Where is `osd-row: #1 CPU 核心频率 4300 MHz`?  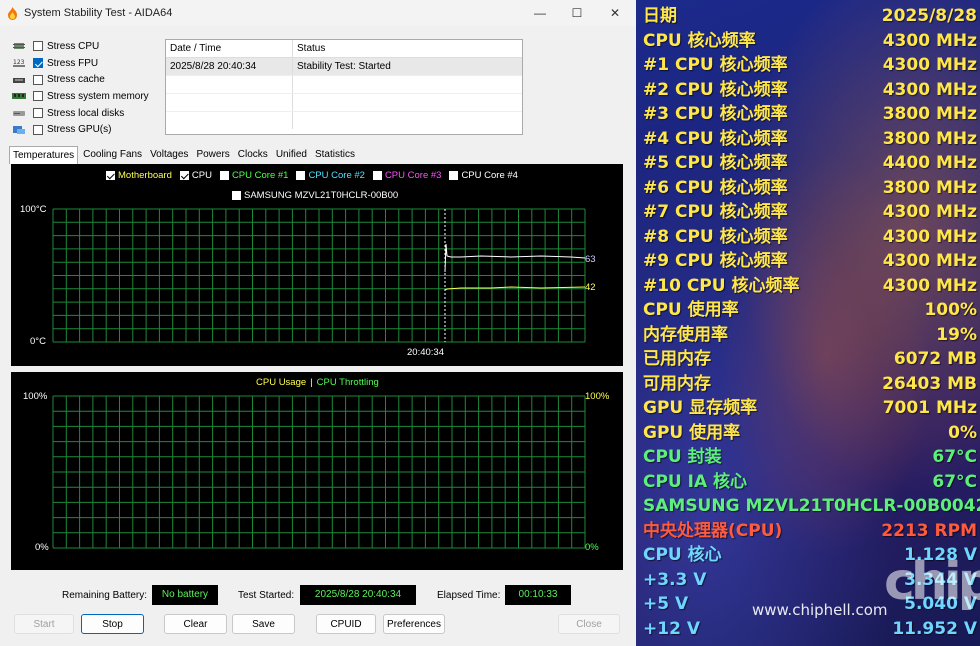
osd-row: #1 CPU 核心频率 4300 MHz is located at coordinates (810, 65).